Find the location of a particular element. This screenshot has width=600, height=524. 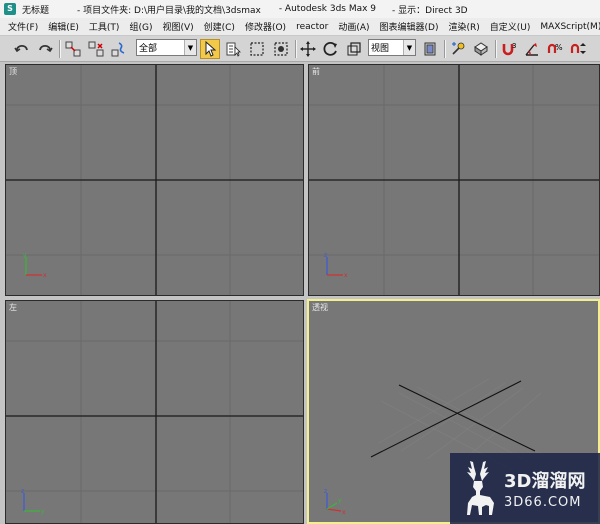

select-object-icon is located at coordinates (210, 49).